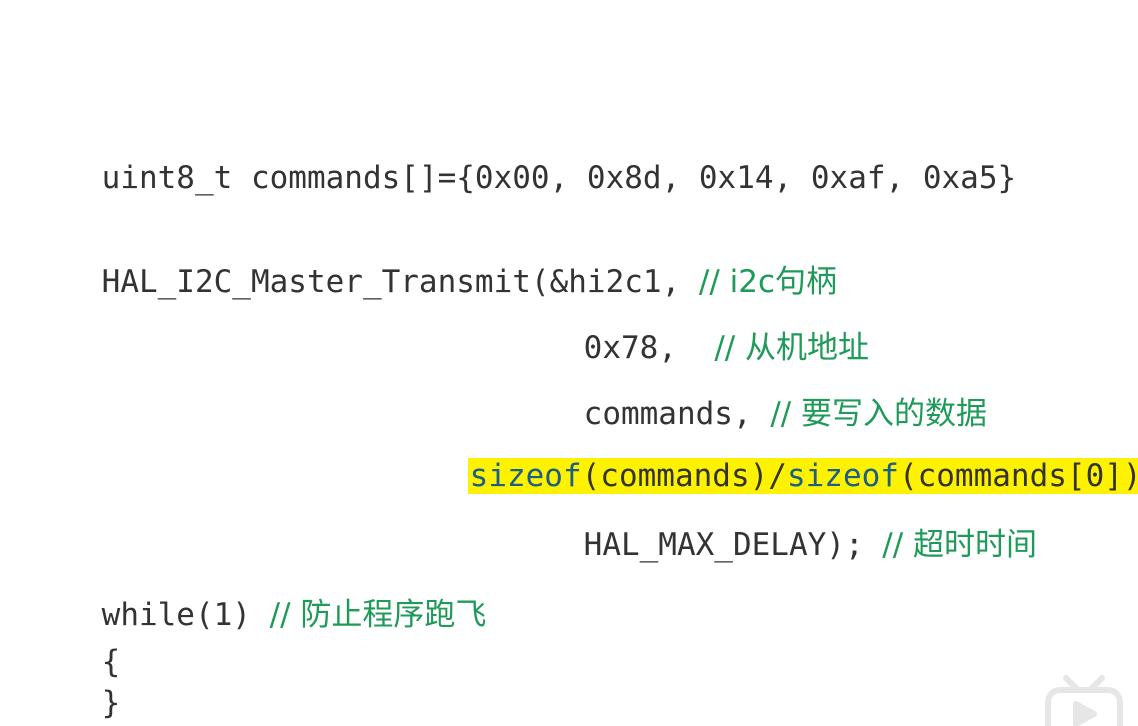 This screenshot has width=1138, height=726. What do you see at coordinates (689, 324) in the screenshot?
I see `address-arg-line: 0x78, // 从机地址` at bounding box center [689, 324].